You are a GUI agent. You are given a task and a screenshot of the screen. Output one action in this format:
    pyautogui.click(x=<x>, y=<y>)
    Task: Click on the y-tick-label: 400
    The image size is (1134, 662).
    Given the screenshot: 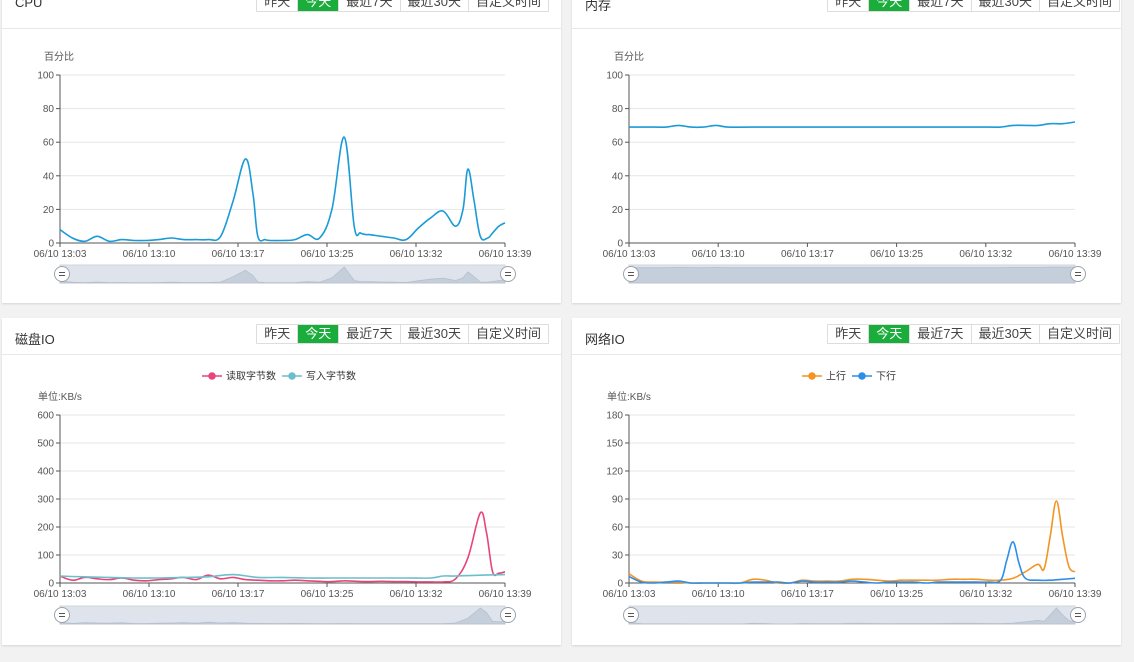 What is the action you would take?
    pyautogui.click(x=45, y=472)
    